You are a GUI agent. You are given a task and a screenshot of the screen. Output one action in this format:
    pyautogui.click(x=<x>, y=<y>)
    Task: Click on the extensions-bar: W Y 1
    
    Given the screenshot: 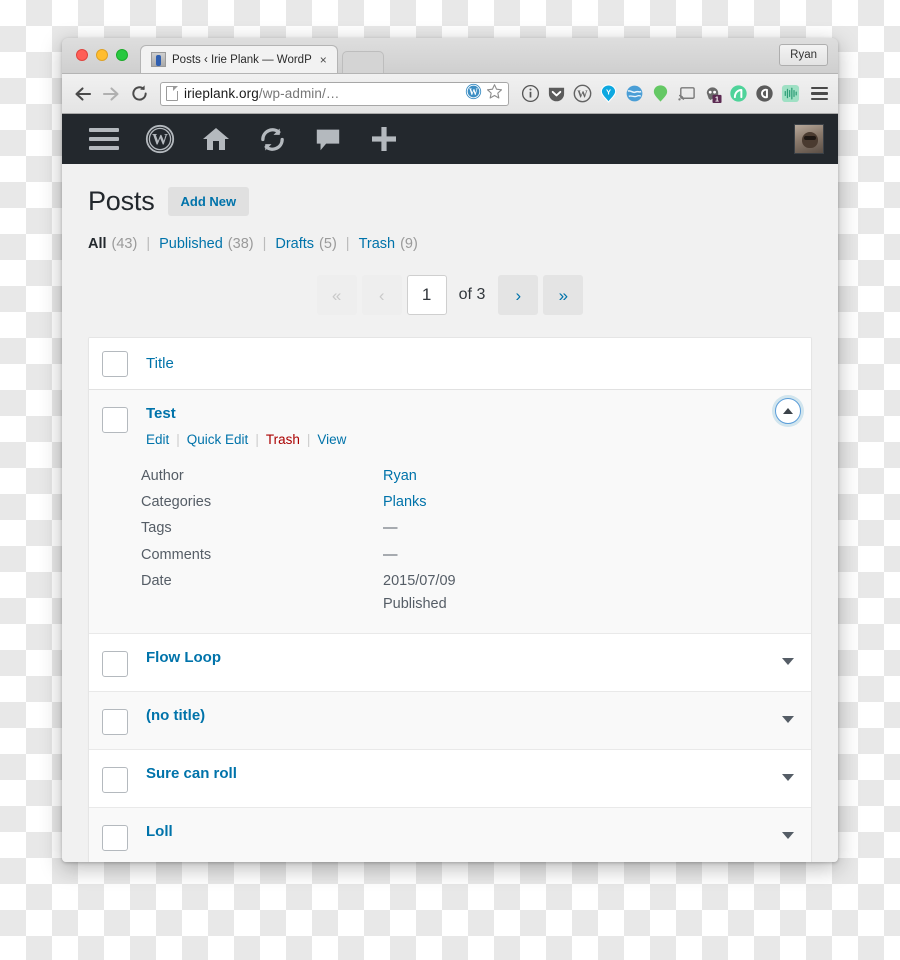 What is the action you would take?
    pyautogui.click(x=658, y=93)
    